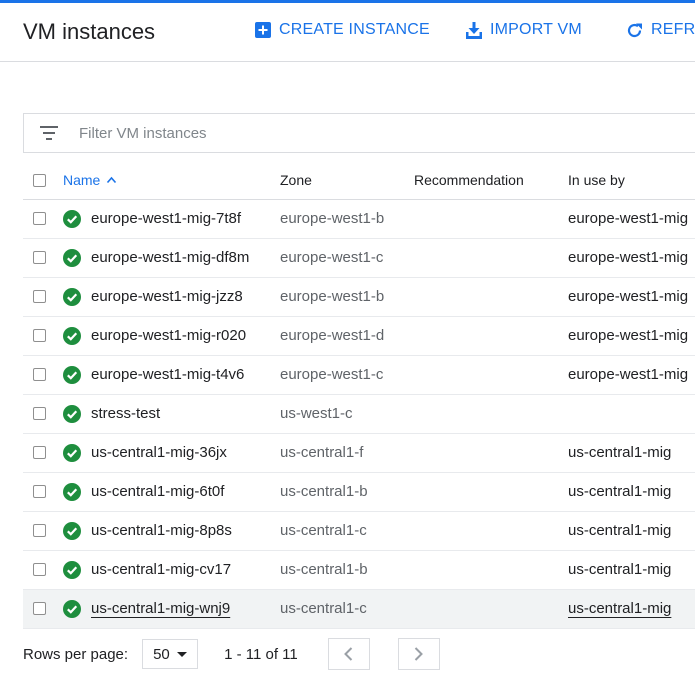 This screenshot has width=695, height=695. What do you see at coordinates (49, 133) in the screenshot?
I see `filter-list-icon` at bounding box center [49, 133].